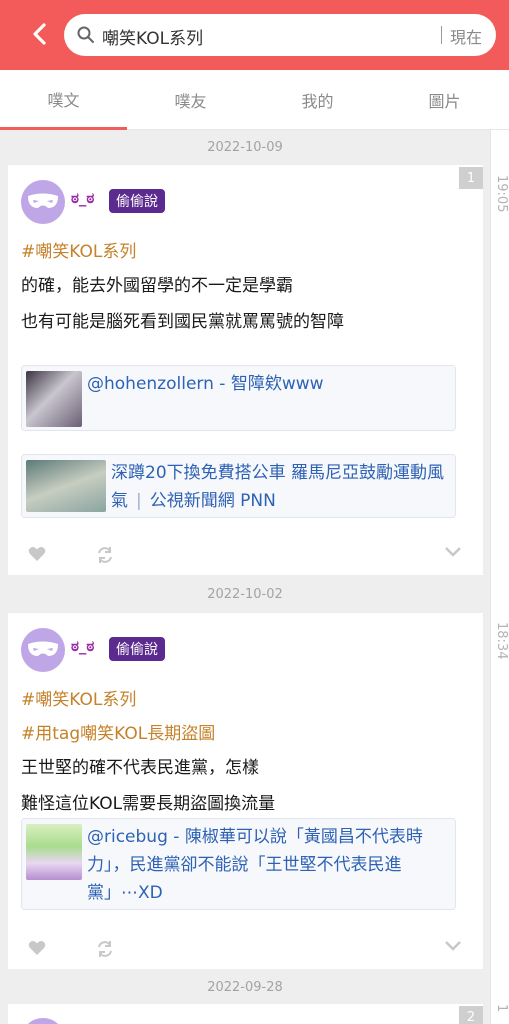 The image size is (509, 1024). Describe the element at coordinates (441, 35) in the screenshot. I see `search-divider` at that location.